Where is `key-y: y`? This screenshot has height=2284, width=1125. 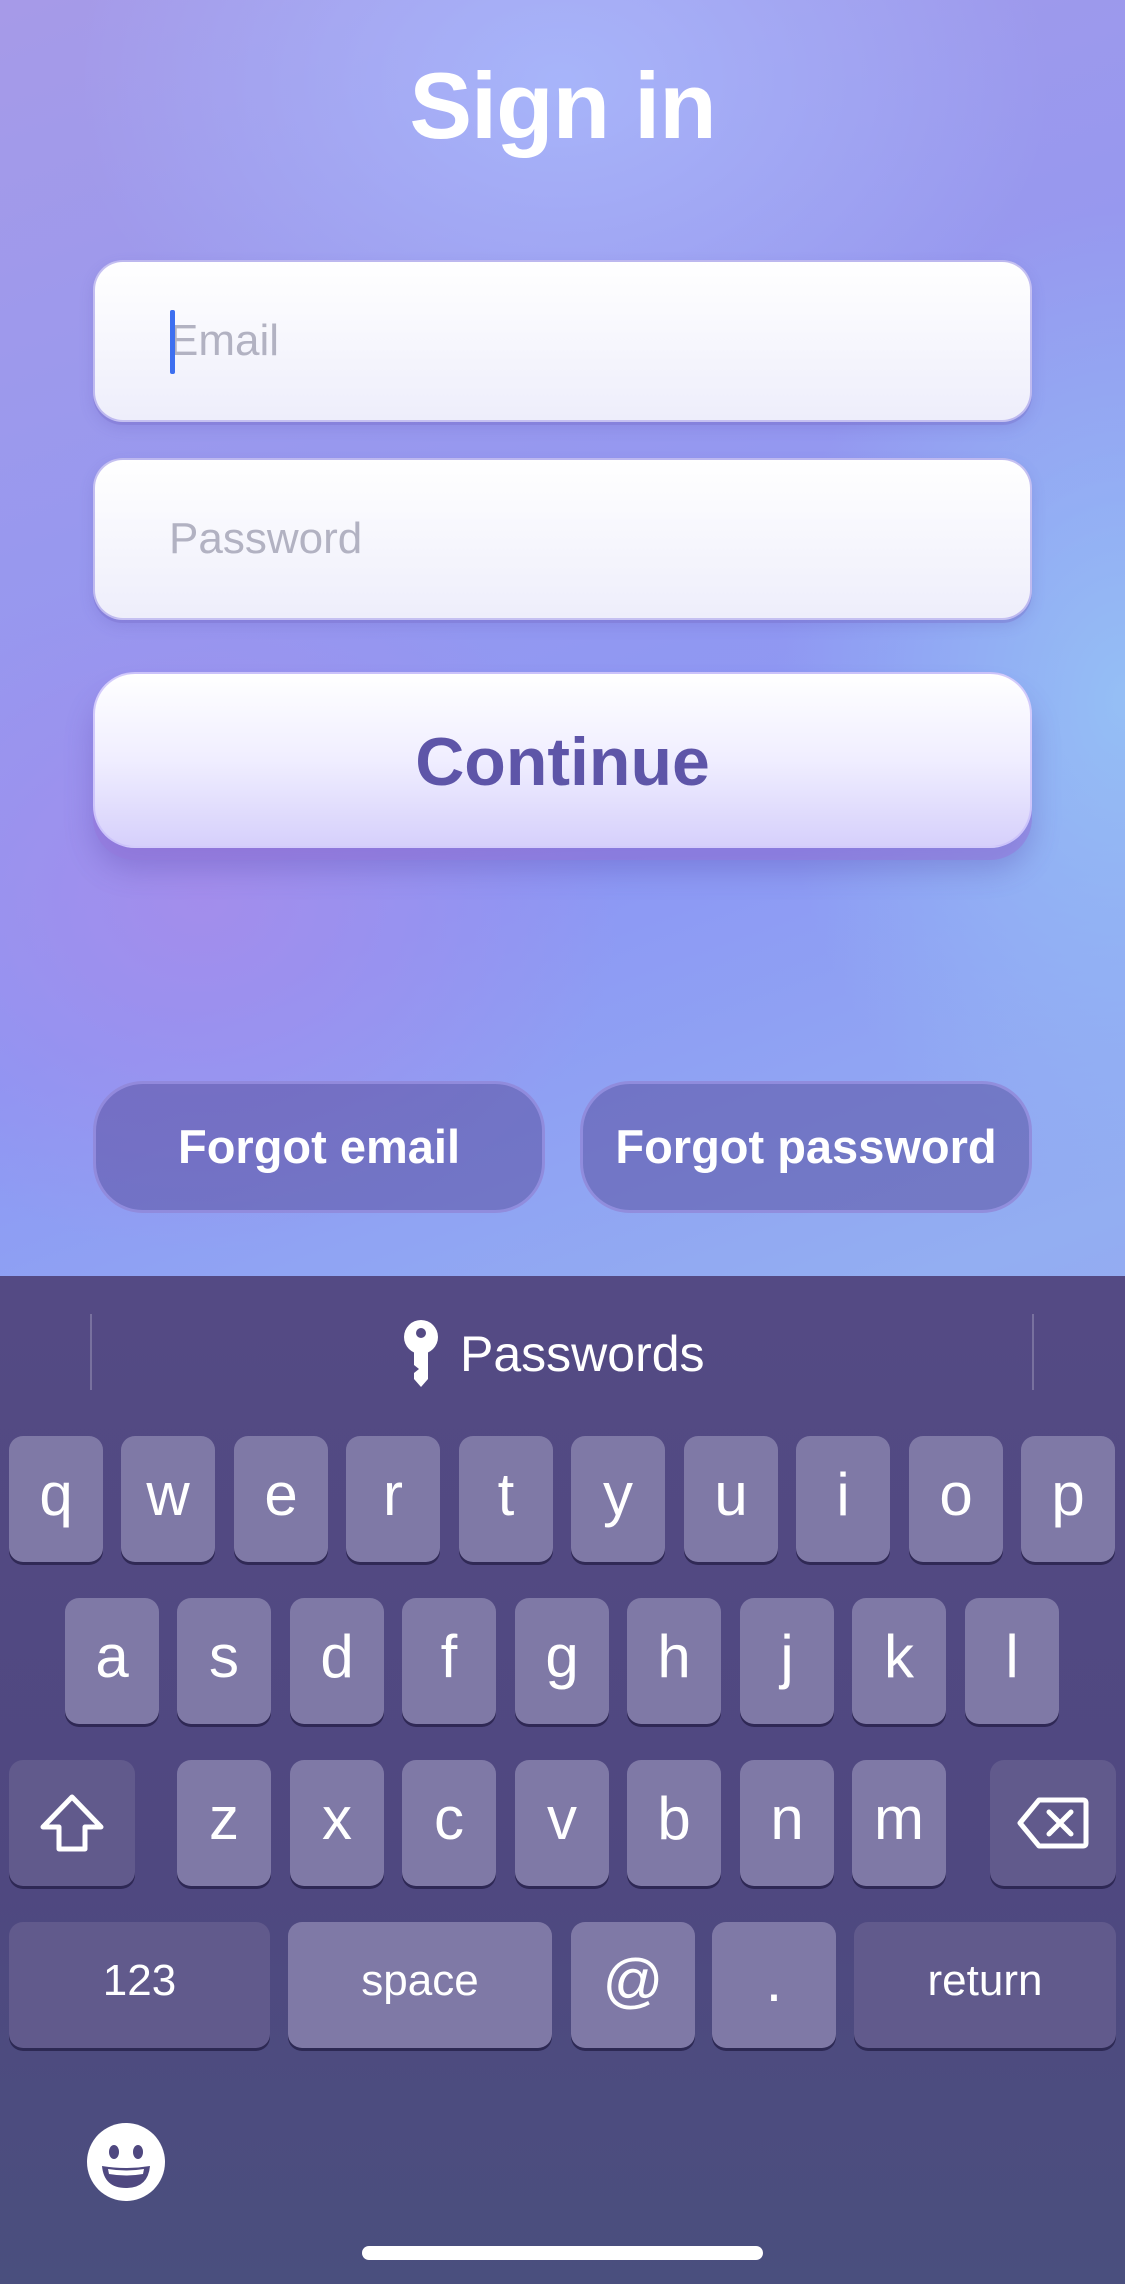
key-y: y is located at coordinates (618, 1499).